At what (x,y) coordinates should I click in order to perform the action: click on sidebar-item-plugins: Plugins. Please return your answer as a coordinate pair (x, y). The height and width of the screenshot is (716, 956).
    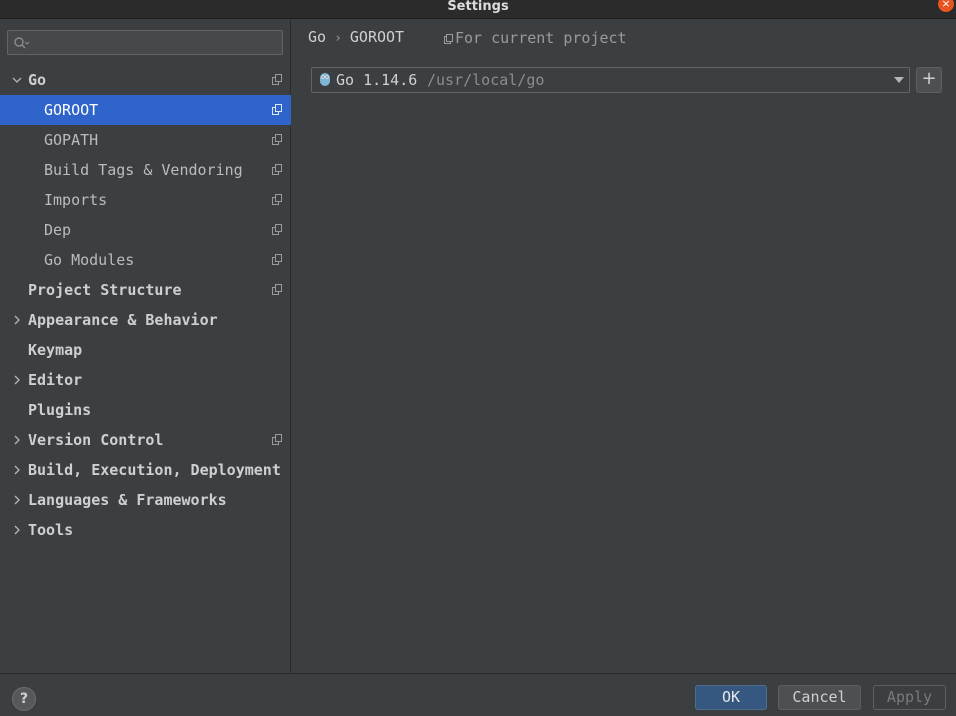
    Looking at the image, I should click on (145, 410).